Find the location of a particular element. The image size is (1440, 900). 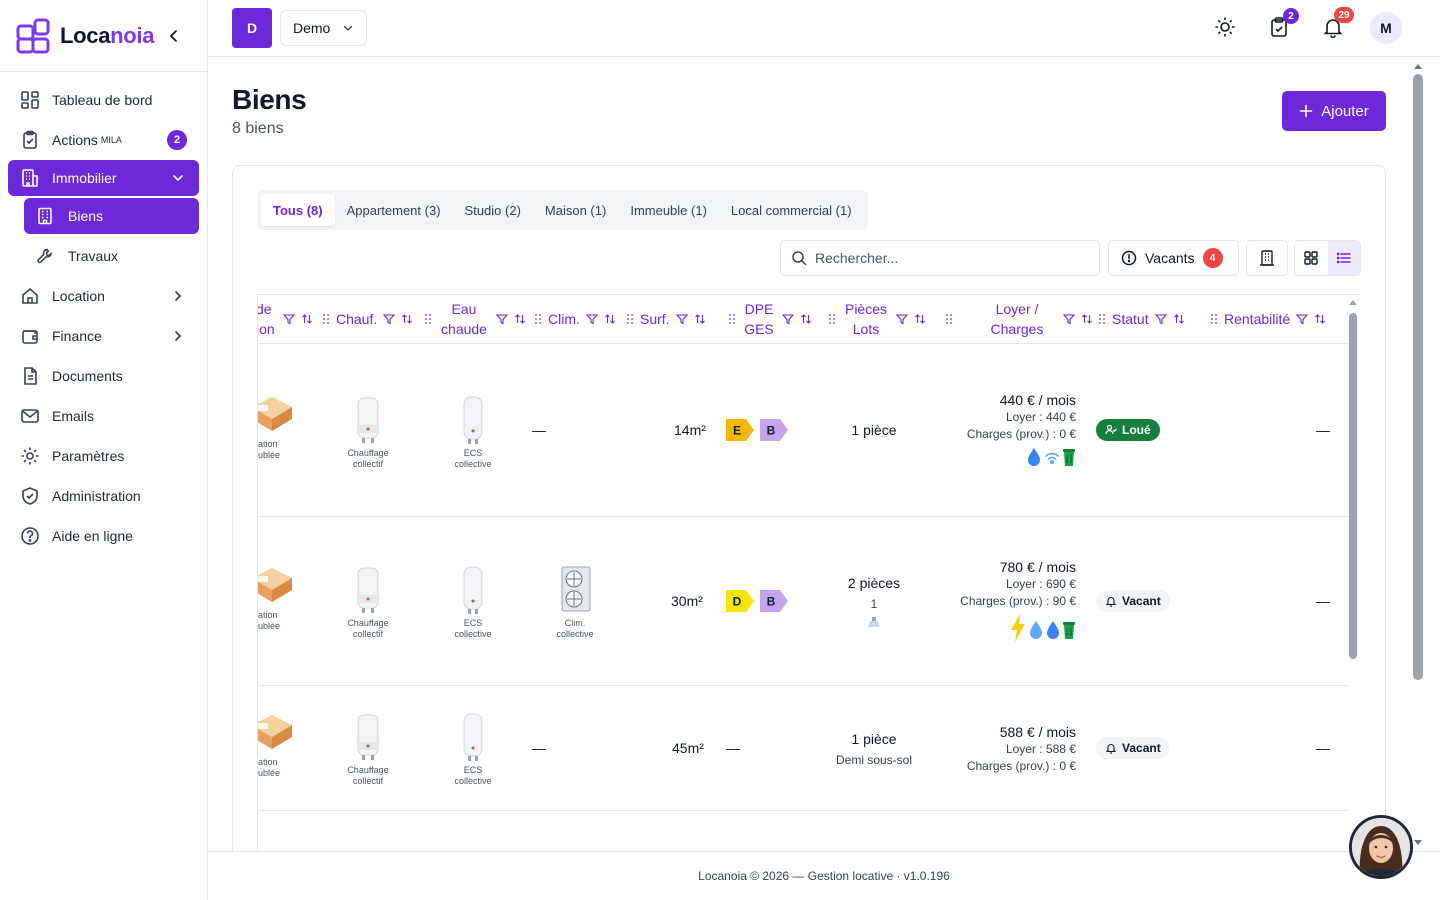

org-select: Demo is located at coordinates (323, 28).